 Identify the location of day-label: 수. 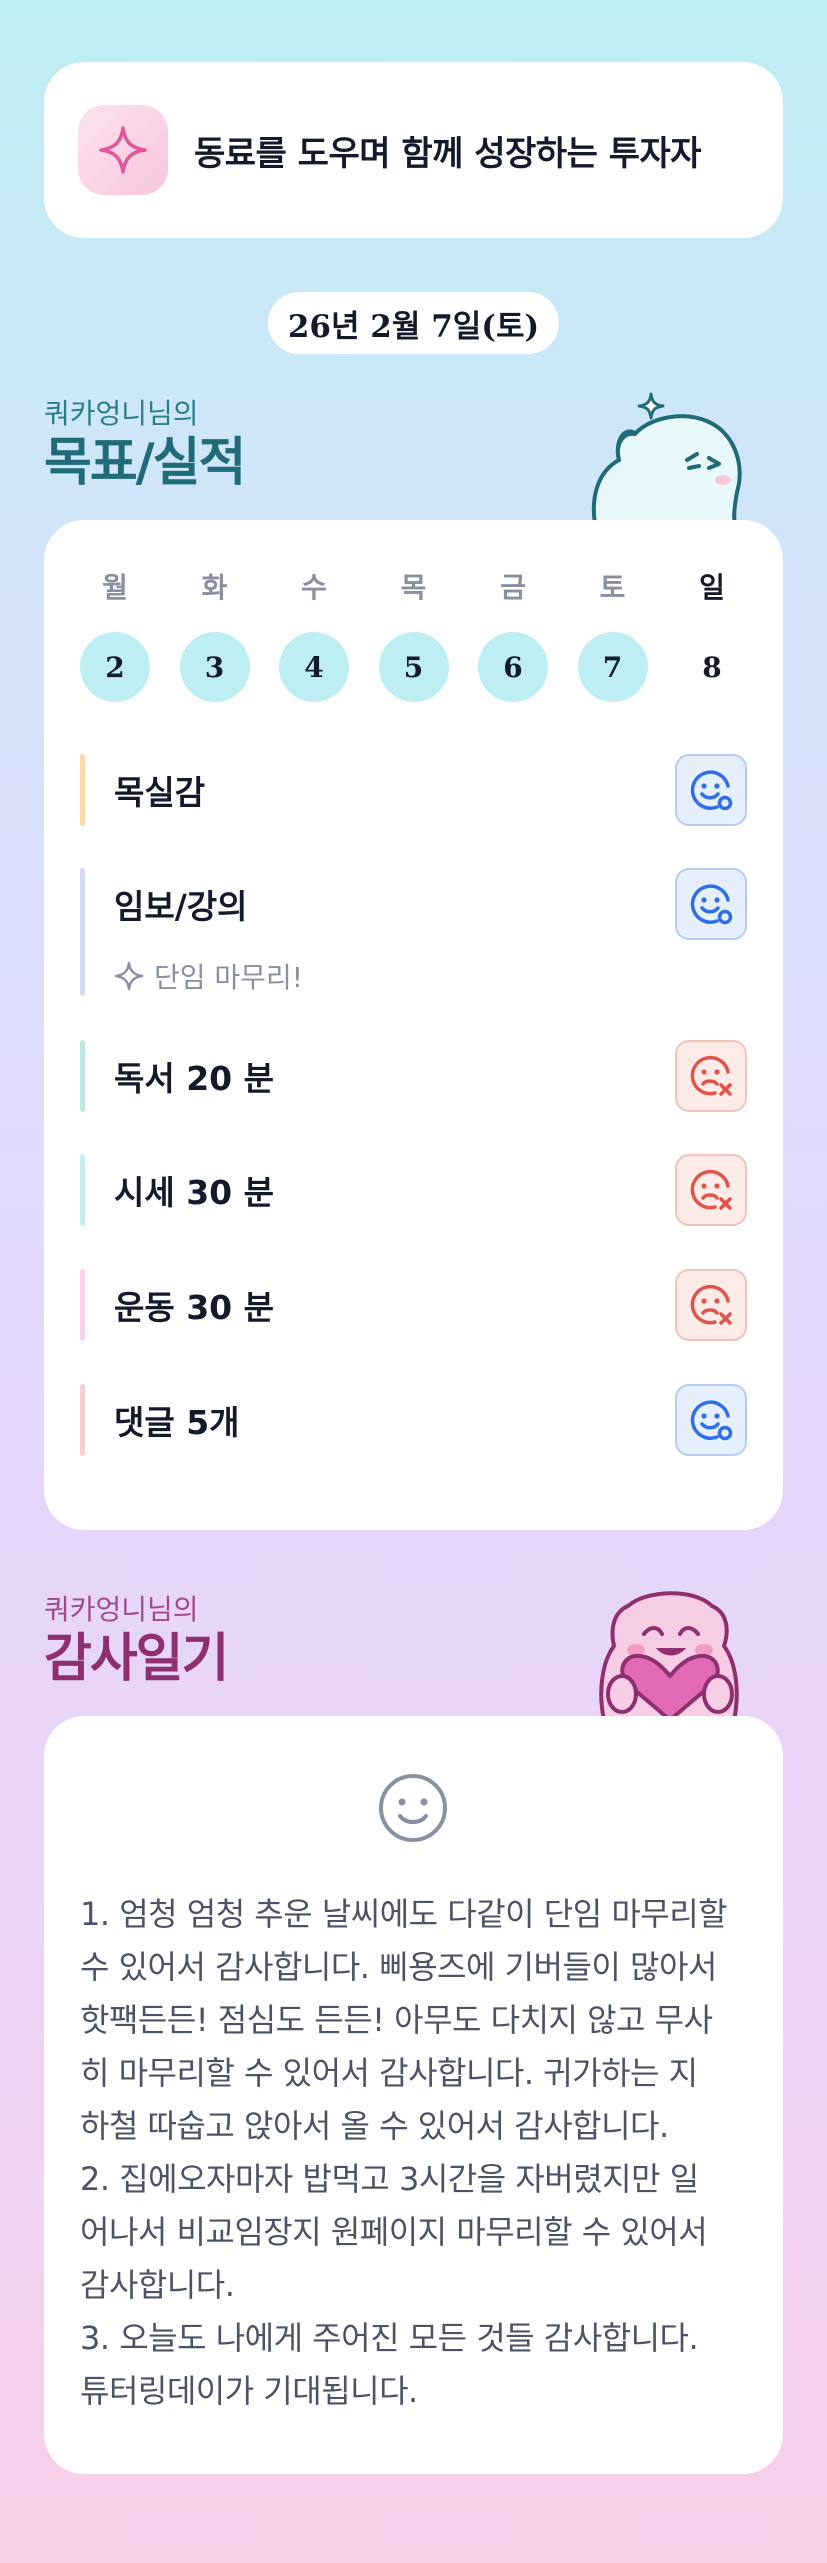
(314, 587).